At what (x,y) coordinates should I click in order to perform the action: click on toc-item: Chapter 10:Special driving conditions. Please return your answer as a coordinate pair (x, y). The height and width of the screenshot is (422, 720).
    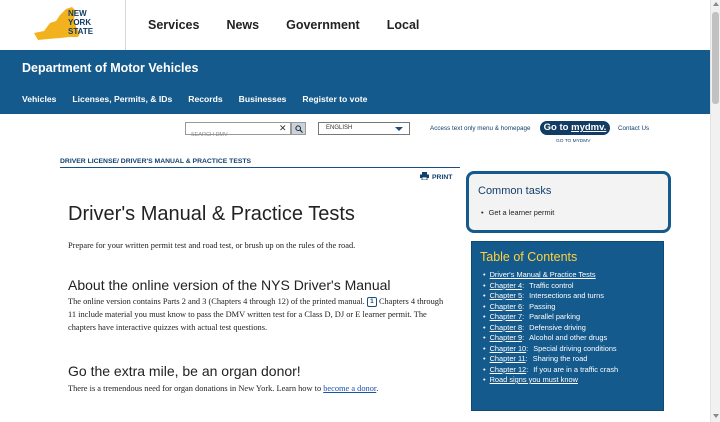
    Looking at the image, I should click on (550, 349).